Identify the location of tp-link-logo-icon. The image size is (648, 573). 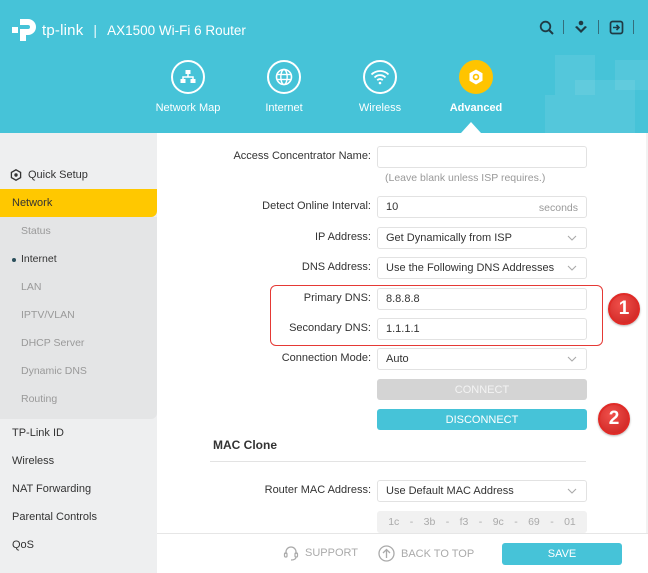
(25, 30).